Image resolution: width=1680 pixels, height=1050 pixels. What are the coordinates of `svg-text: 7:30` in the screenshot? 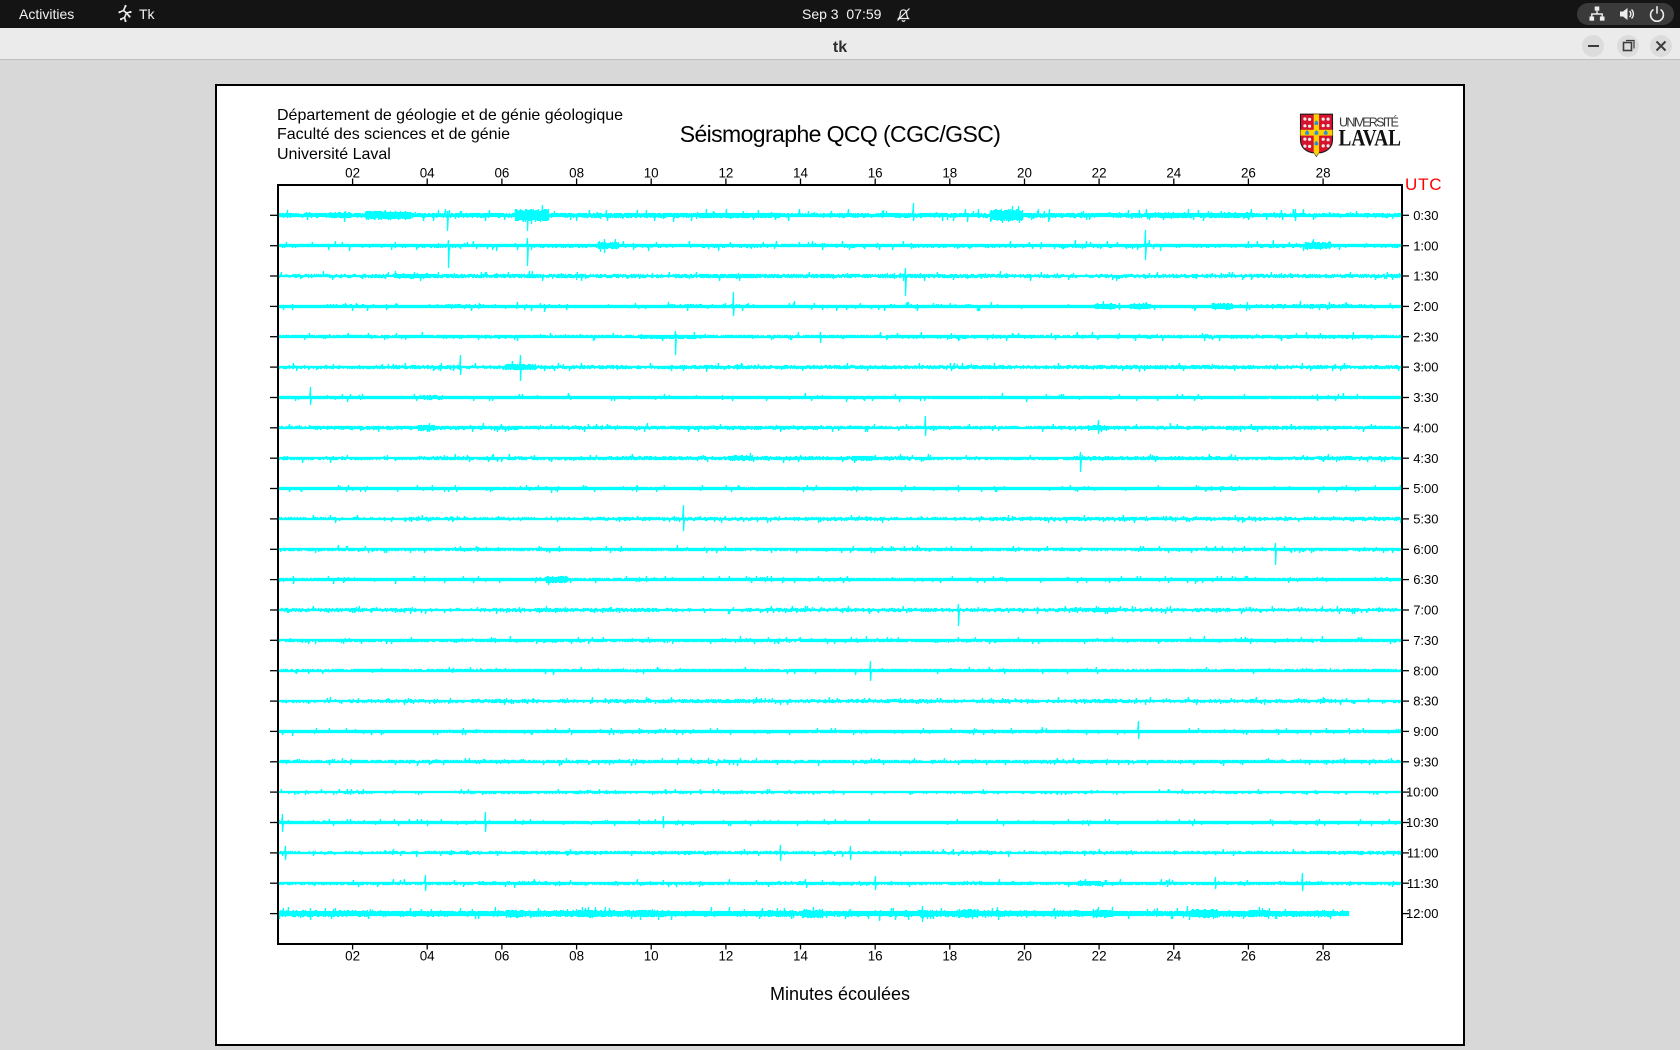 It's located at (1425, 640).